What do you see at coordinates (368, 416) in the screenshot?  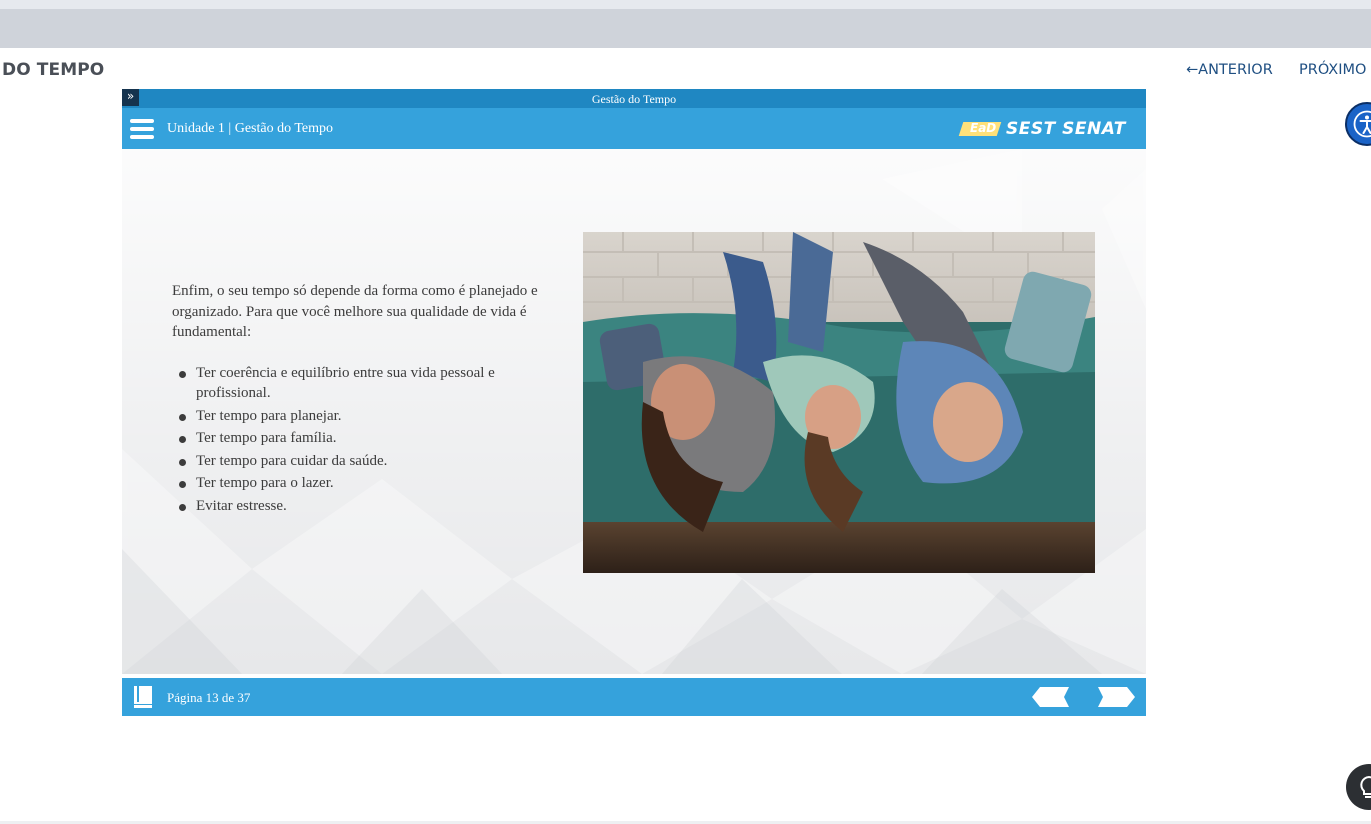 I see `list-item: Ter tempo para planejar.` at bounding box center [368, 416].